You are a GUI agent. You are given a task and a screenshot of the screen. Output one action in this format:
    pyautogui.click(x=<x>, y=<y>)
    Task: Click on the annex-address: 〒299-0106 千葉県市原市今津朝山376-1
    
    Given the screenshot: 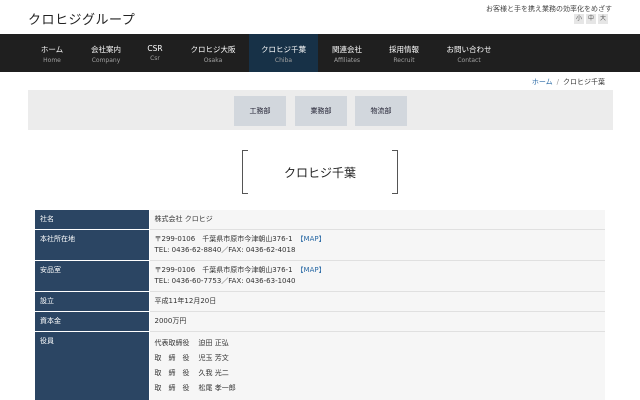 What is the action you would take?
    pyautogui.click(x=223, y=270)
    